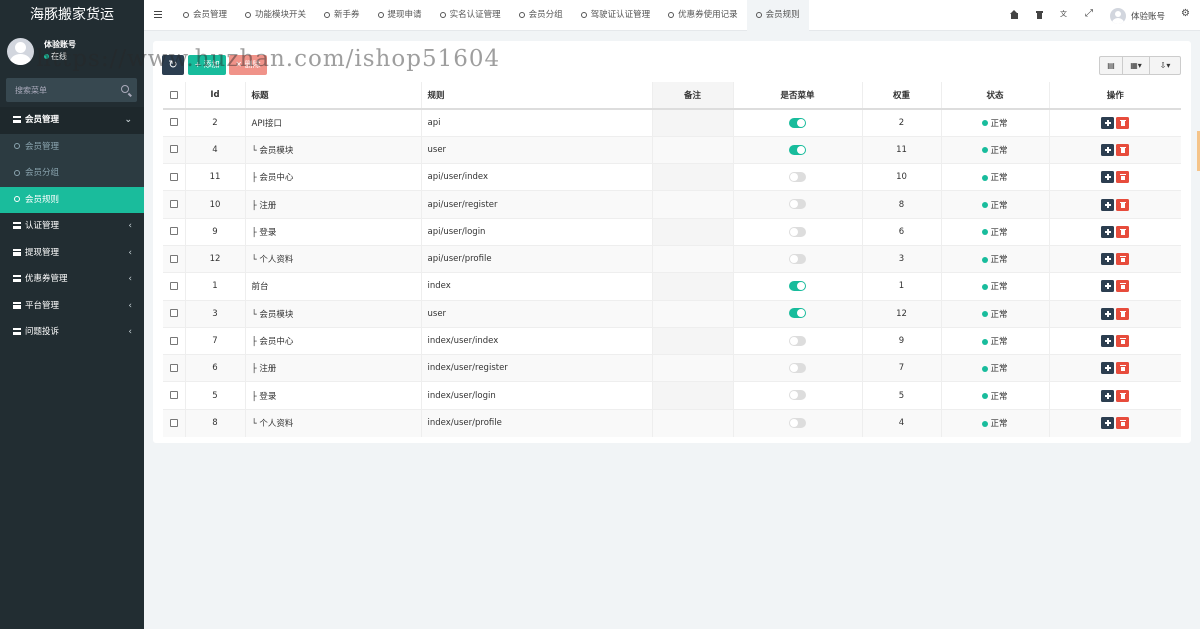 The image size is (1200, 629). I want to click on table-row: 4 └ 会员模块 user 11 正常, so click(672, 149).